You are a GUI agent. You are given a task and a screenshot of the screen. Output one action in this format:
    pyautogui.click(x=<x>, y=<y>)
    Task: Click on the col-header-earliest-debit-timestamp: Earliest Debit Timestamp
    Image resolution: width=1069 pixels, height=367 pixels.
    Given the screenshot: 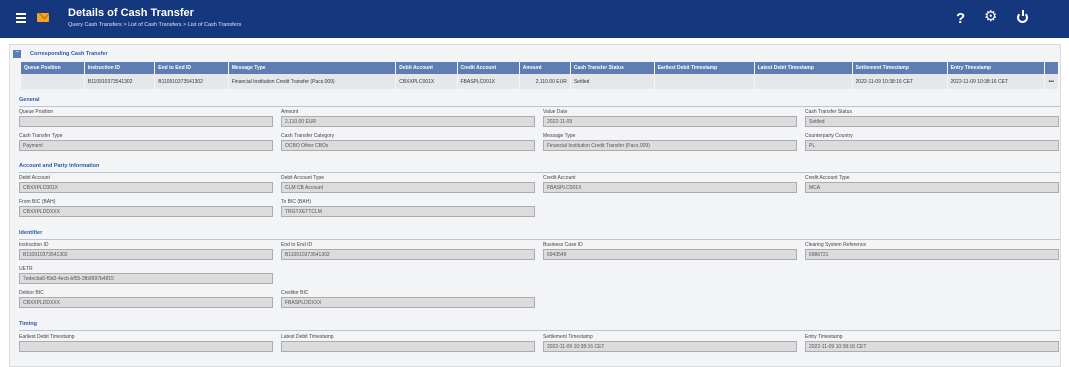 What is the action you would take?
    pyautogui.click(x=704, y=68)
    